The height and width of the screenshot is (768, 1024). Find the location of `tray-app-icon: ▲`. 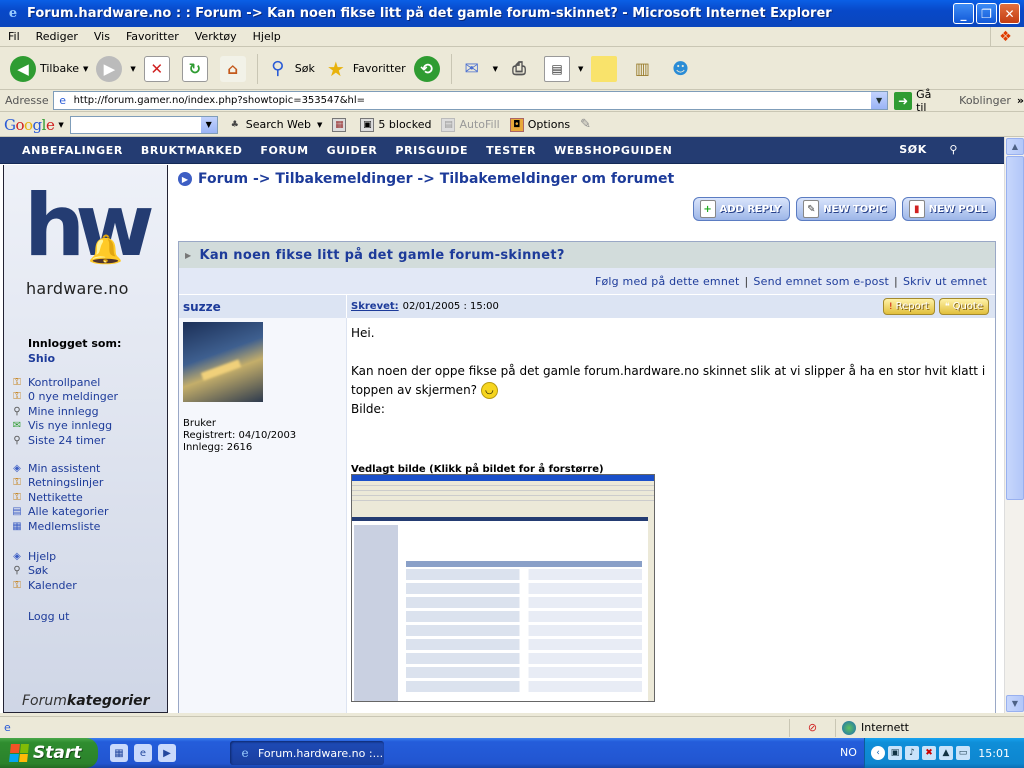

tray-app-icon: ▲ is located at coordinates (946, 753).